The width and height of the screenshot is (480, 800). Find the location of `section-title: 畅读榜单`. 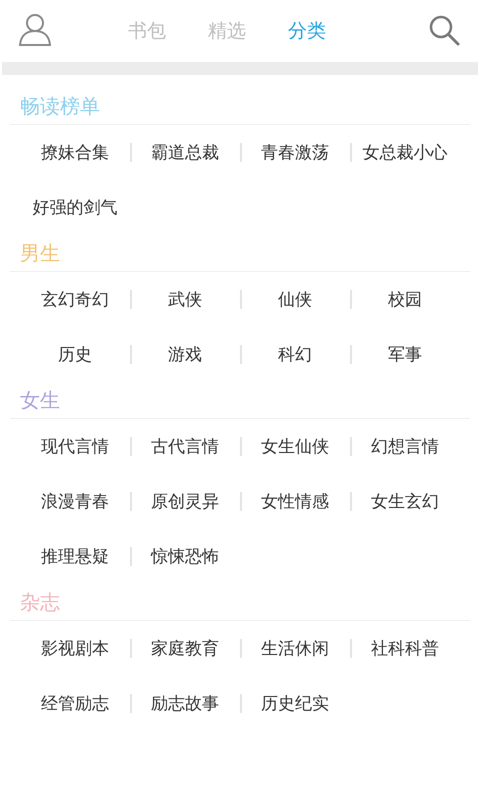

section-title: 畅读榜单 is located at coordinates (60, 106).